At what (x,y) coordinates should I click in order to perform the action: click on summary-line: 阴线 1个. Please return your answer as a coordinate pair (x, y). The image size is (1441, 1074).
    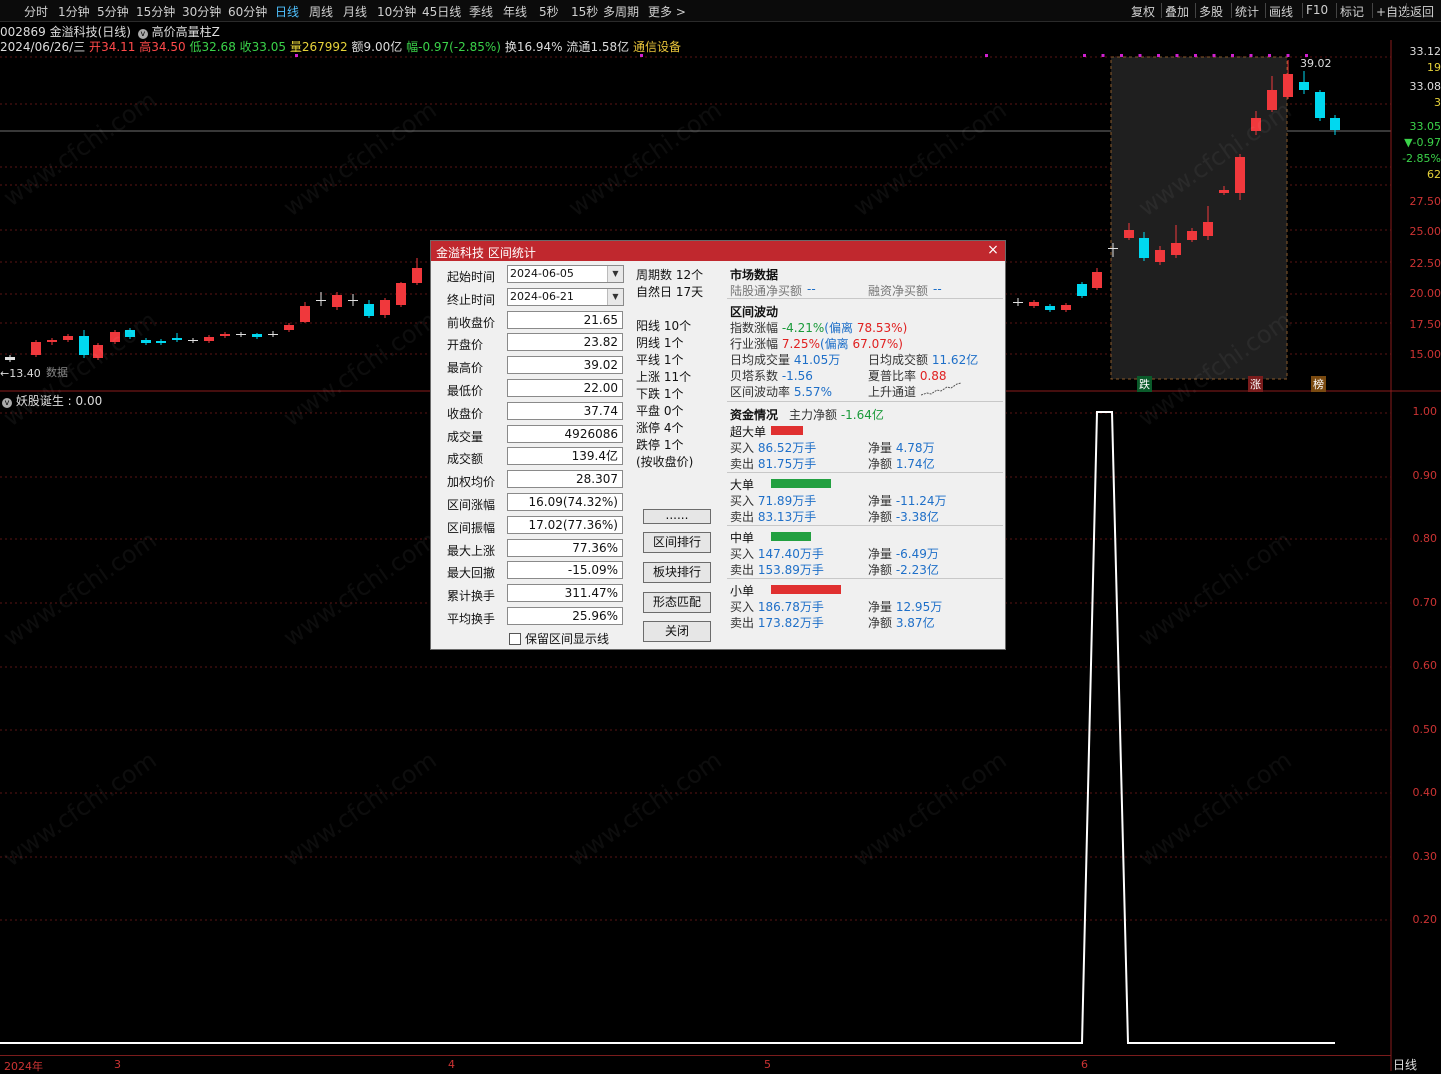
    Looking at the image, I should click on (659, 342).